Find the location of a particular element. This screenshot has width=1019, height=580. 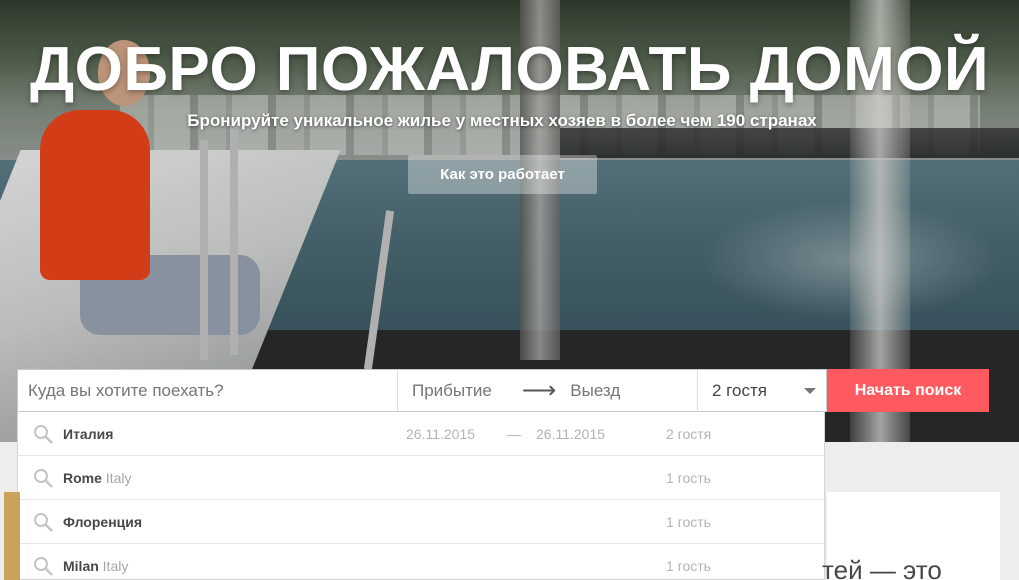

guests-value: 2 гостя is located at coordinates (739, 390).